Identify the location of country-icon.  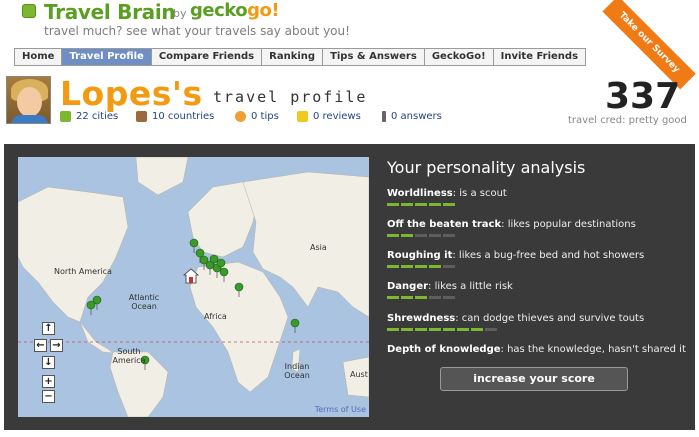
(141, 116).